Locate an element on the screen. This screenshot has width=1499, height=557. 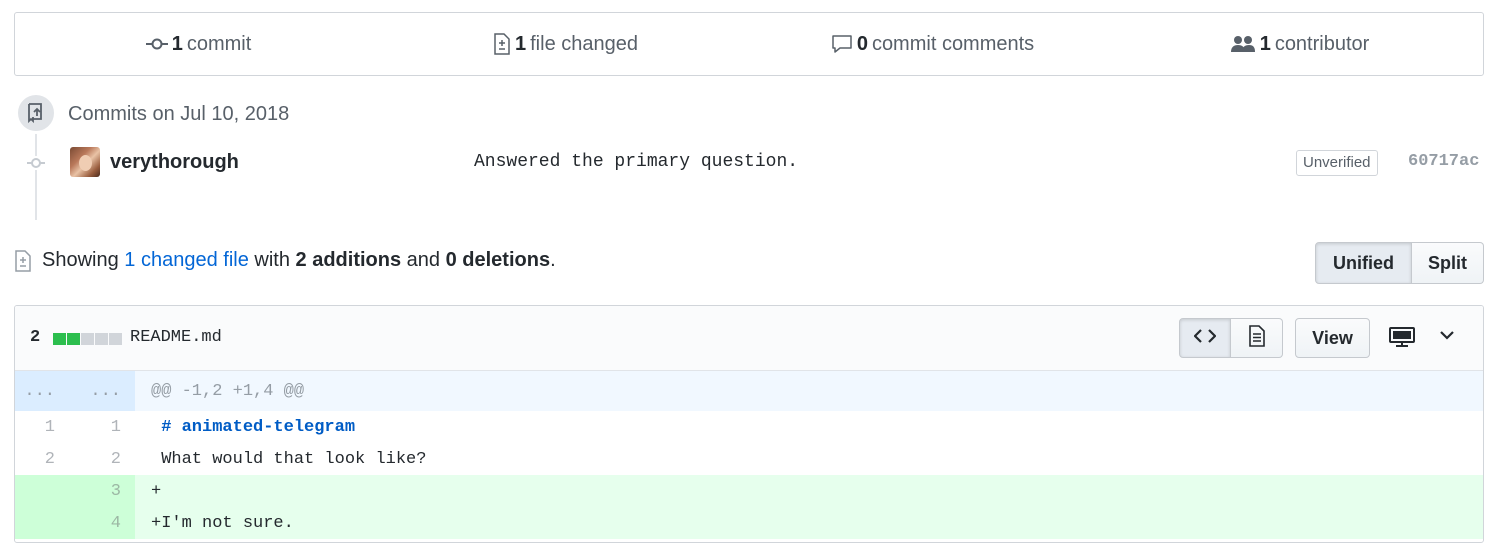
display-toggle is located at coordinates (1231, 338).